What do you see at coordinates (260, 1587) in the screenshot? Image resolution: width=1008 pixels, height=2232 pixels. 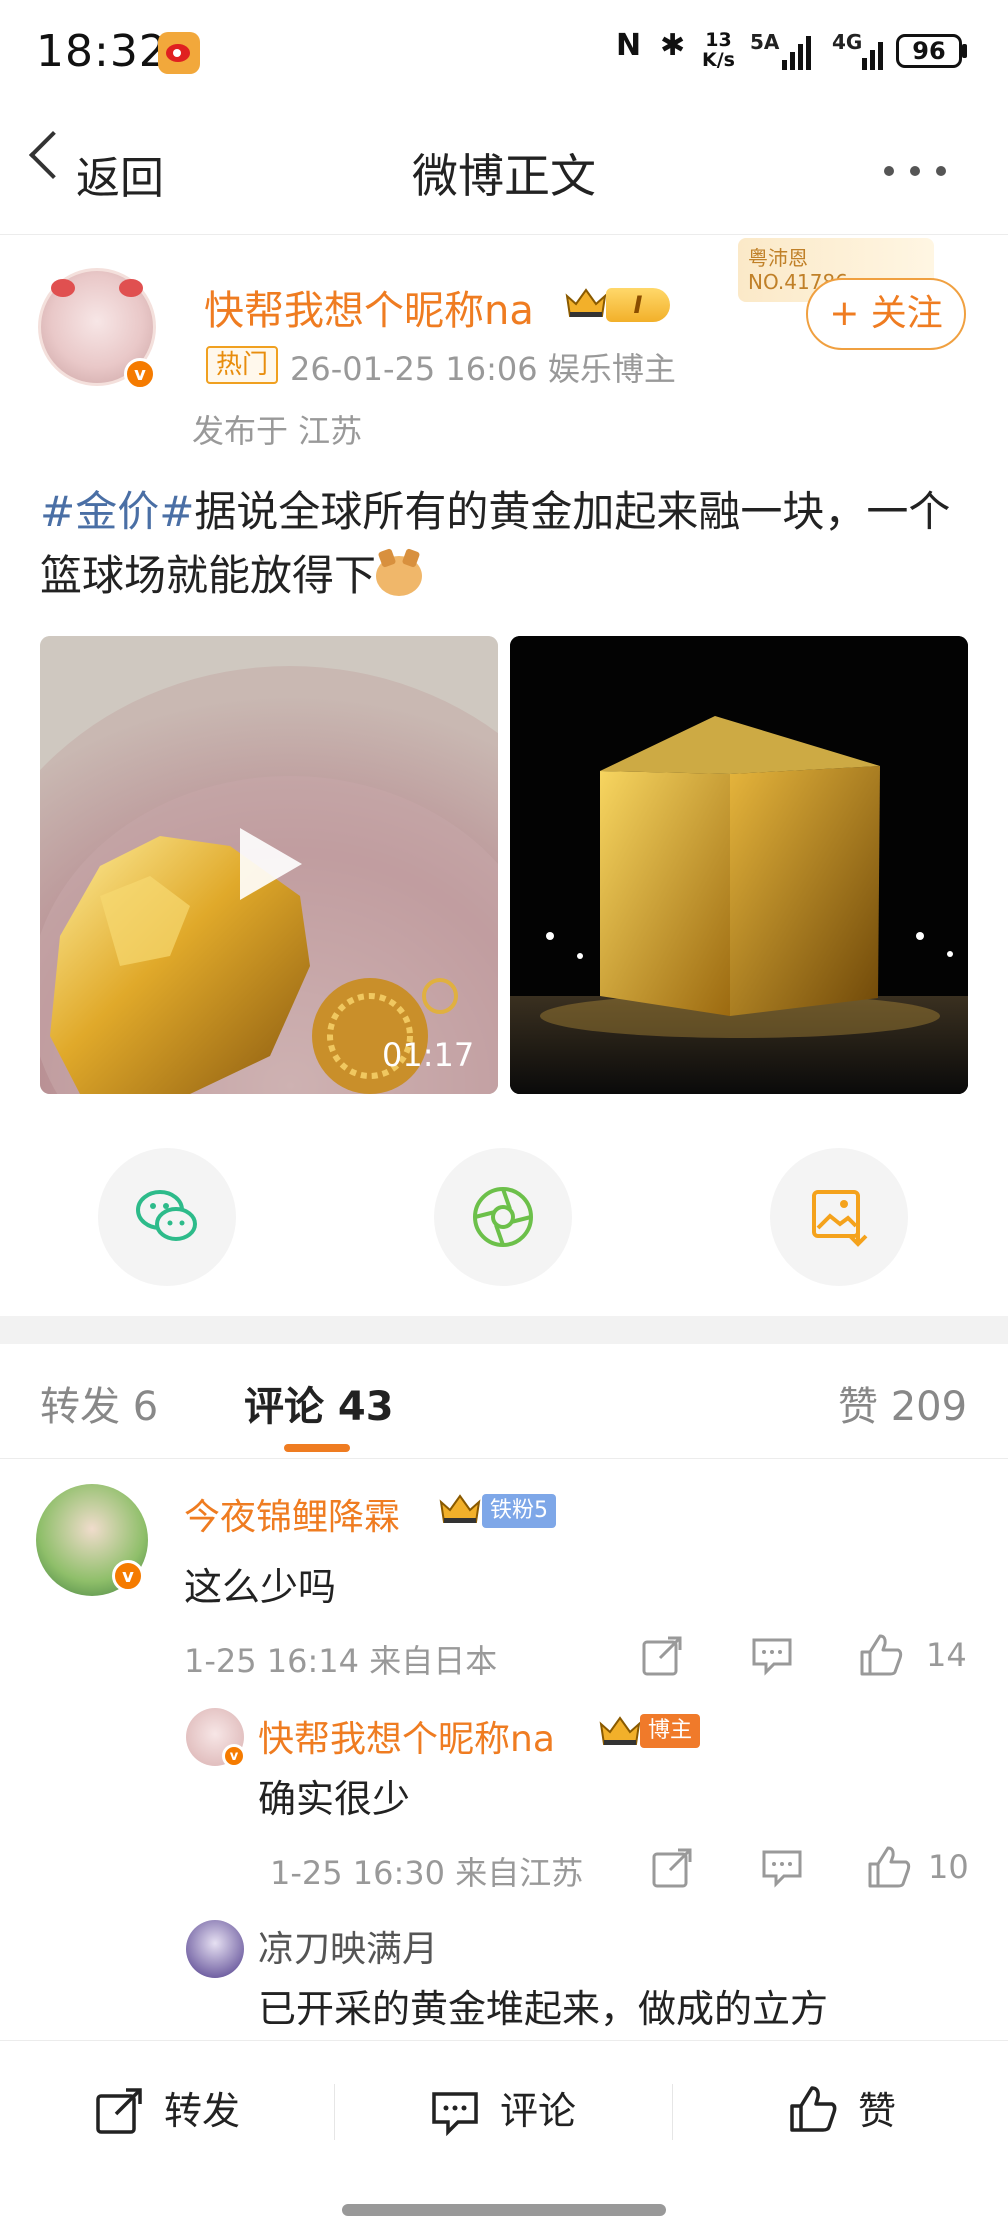 I see `comment-text: 这么少吗` at bounding box center [260, 1587].